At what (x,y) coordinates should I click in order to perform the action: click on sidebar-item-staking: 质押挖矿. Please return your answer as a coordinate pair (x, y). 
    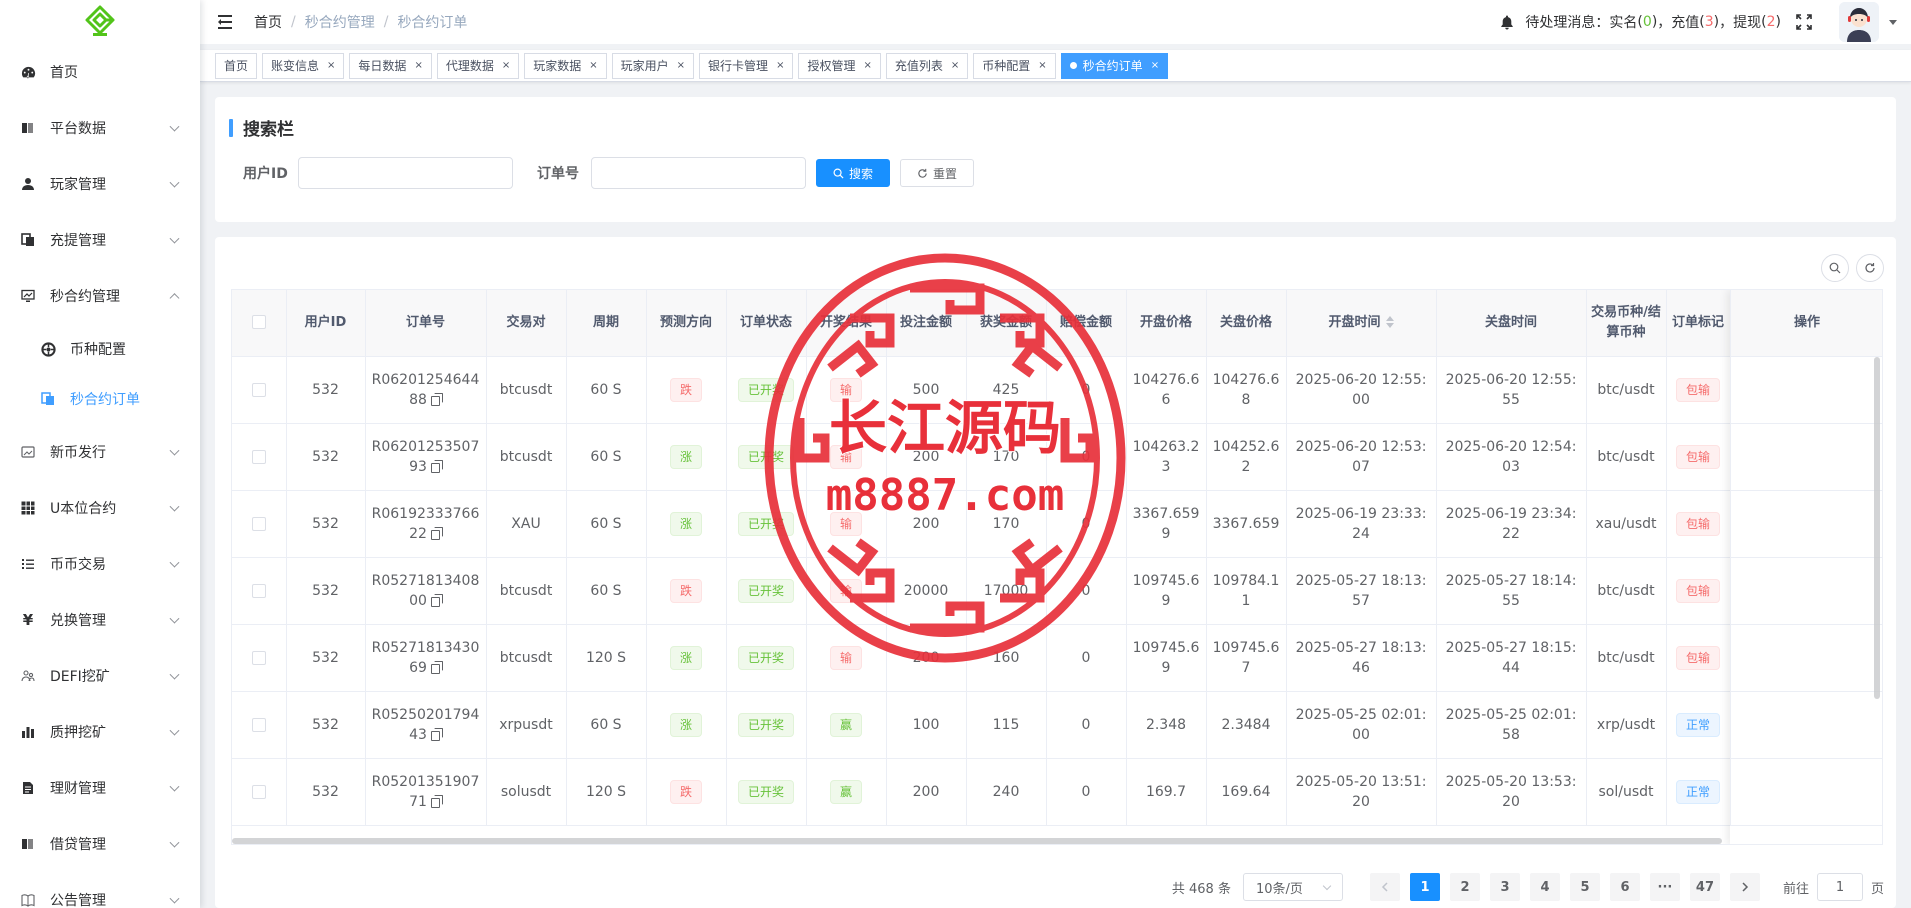
    Looking at the image, I should click on (100, 732).